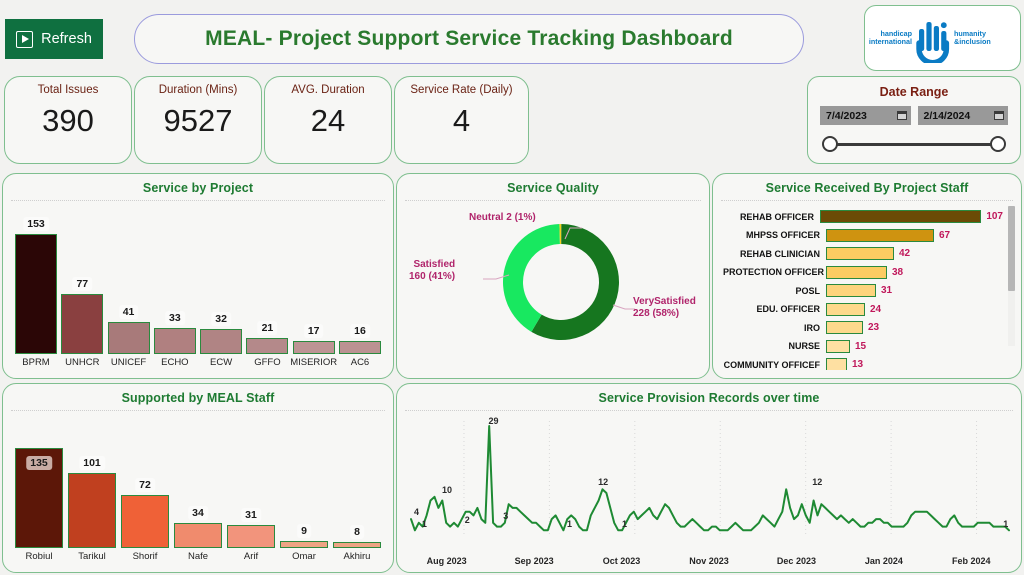  What do you see at coordinates (962, 115) in the screenshot?
I see `date-range-end-input: 2/14/2024` at bounding box center [962, 115].